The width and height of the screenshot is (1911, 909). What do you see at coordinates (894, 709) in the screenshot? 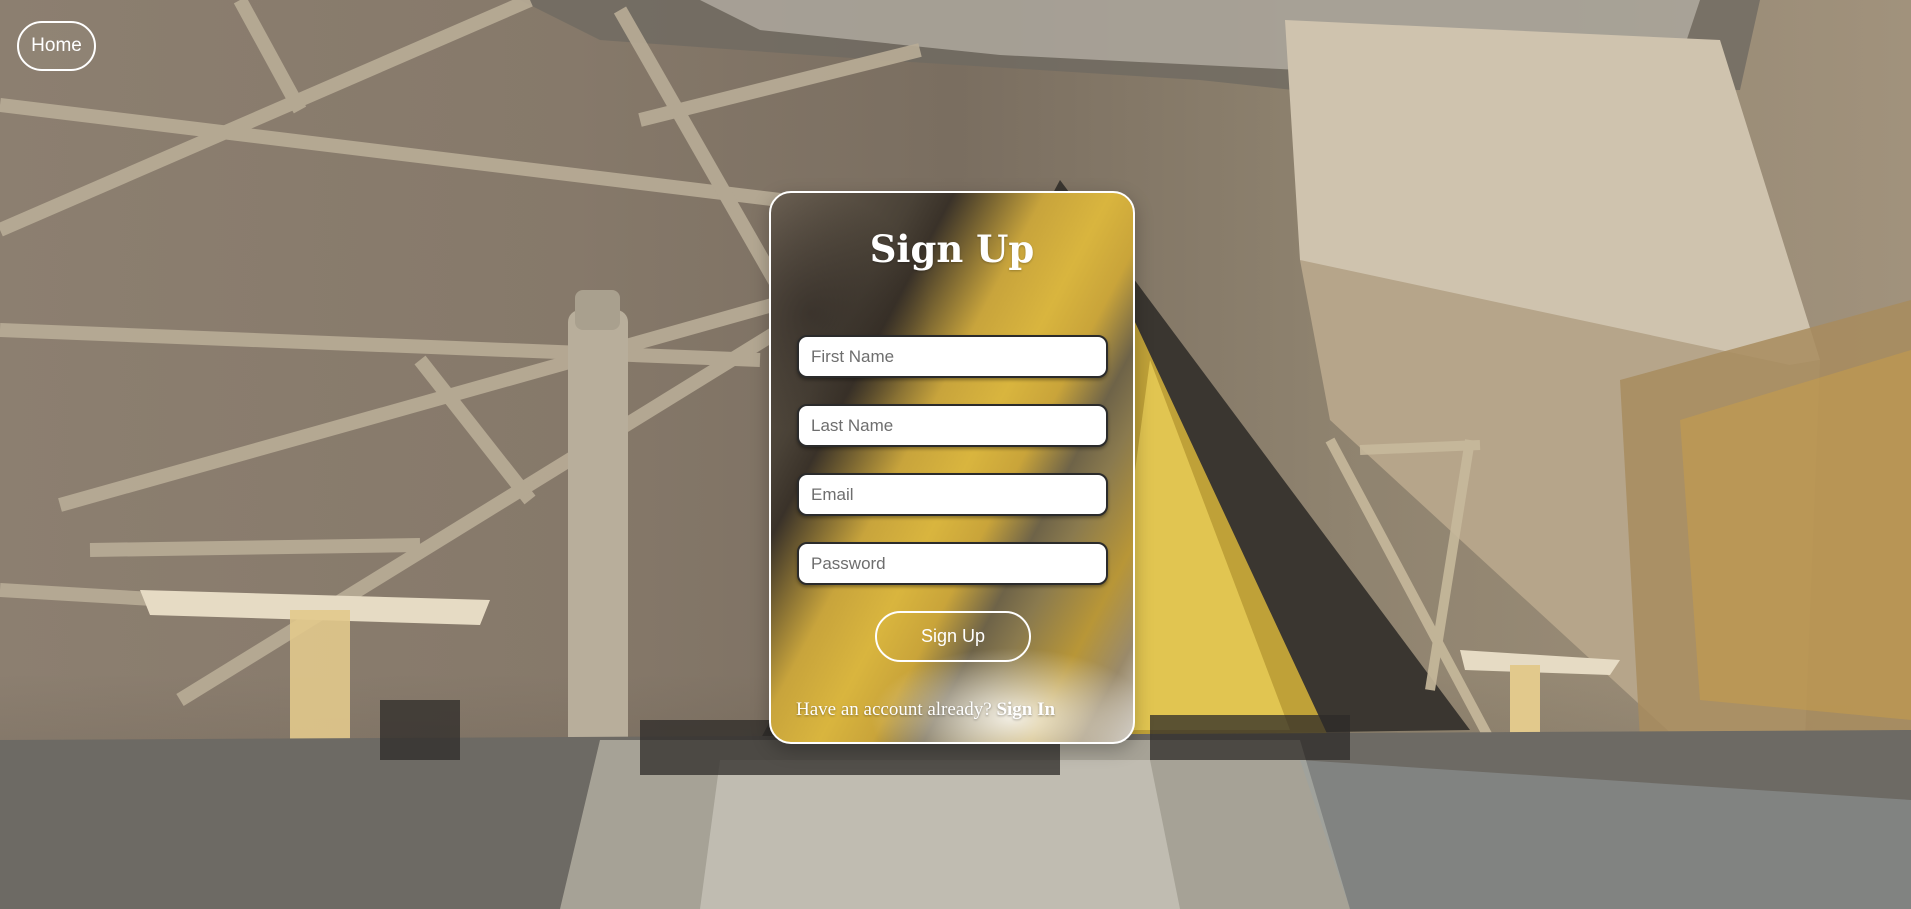
I see `signin-prompt-text: Have an account already?` at bounding box center [894, 709].